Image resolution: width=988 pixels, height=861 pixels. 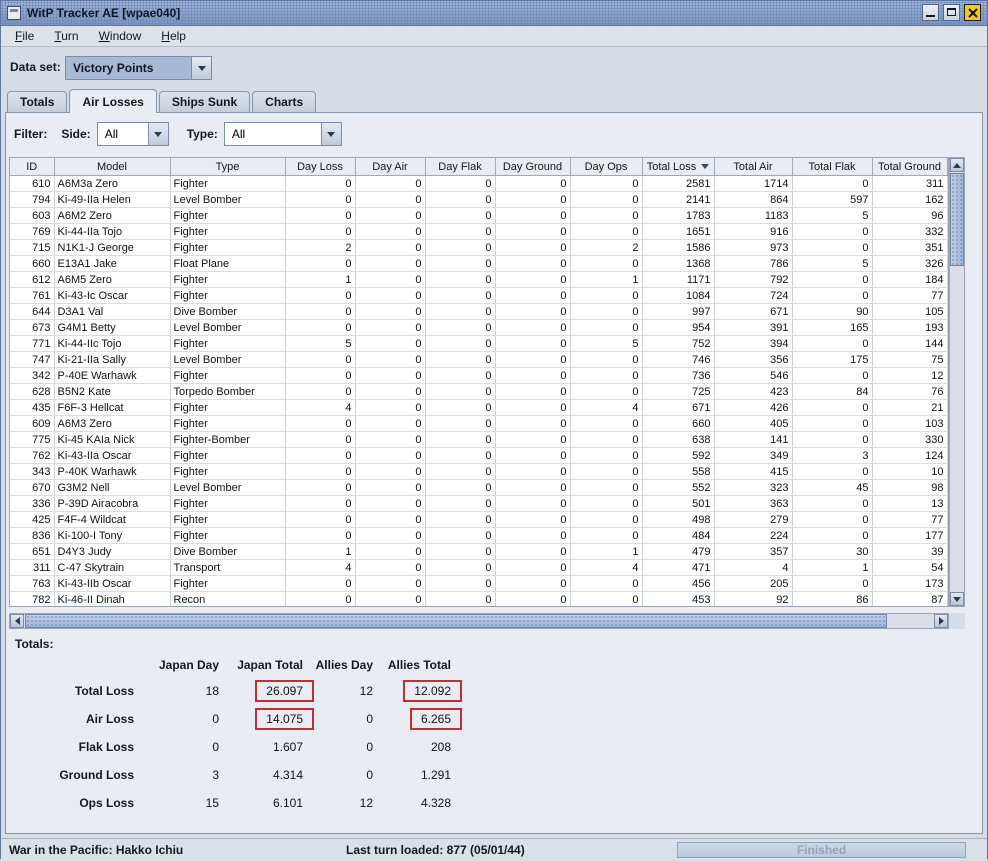 What do you see at coordinates (910, 343) in the screenshot?
I see `cell-total-ground: 144` at bounding box center [910, 343].